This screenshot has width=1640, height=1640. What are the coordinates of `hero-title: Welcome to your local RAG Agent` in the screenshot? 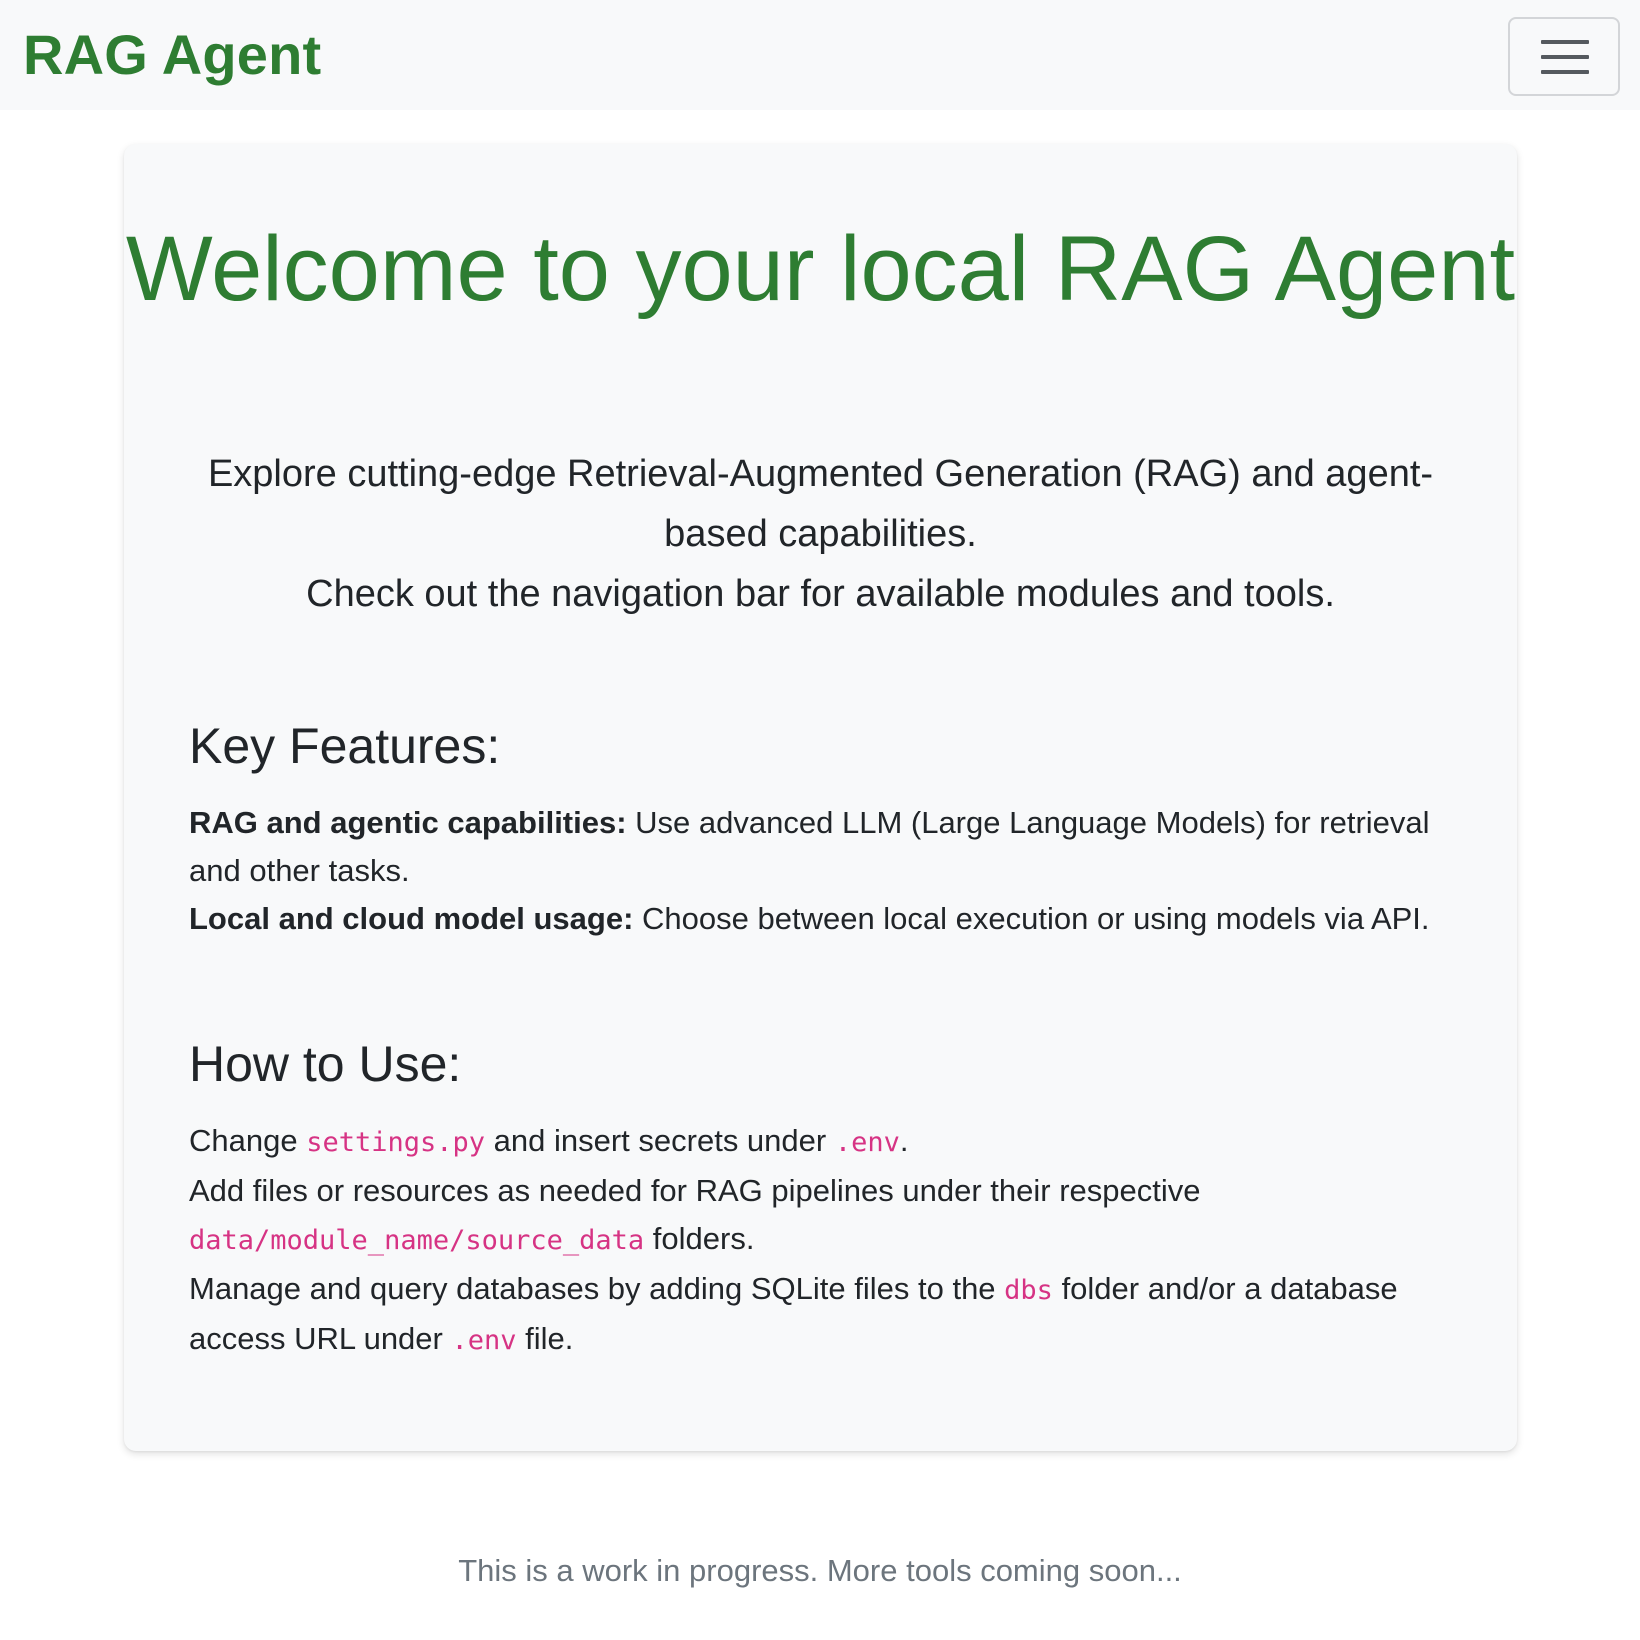 It's located at (820, 269).